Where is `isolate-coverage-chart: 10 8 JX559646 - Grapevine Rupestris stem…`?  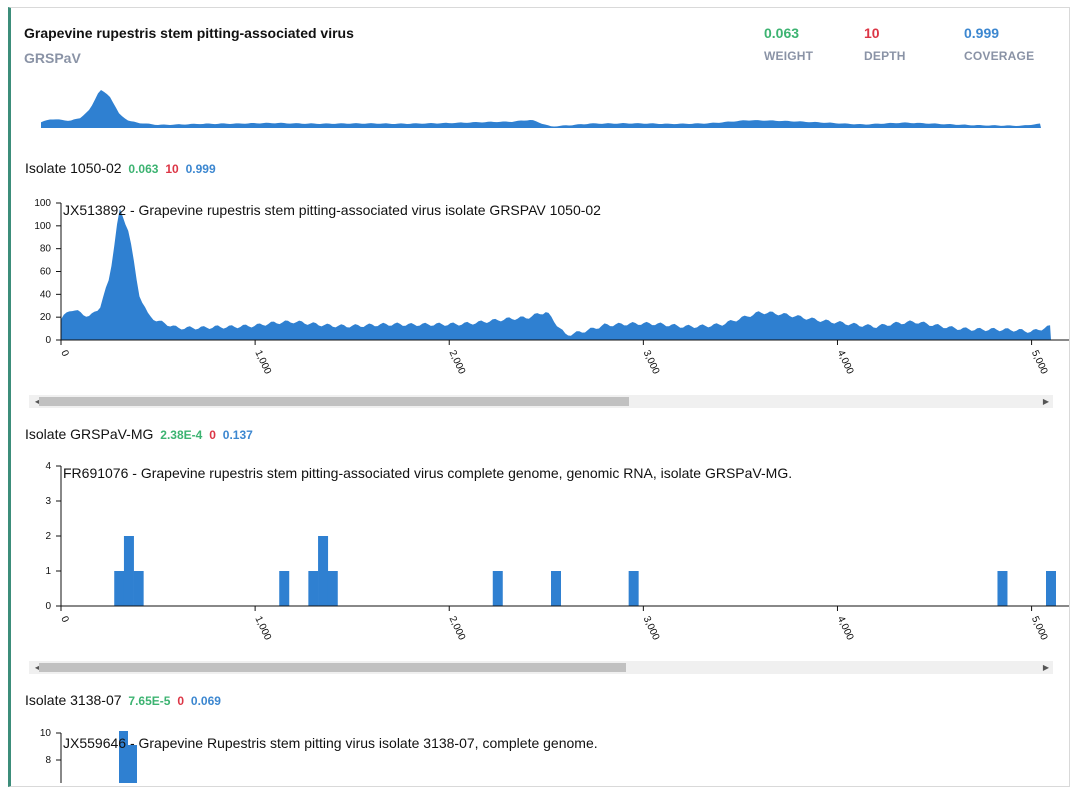 isolate-coverage-chart: 10 8 JX559646 - Grapevine Rupestris stem… is located at coordinates (319, 755).